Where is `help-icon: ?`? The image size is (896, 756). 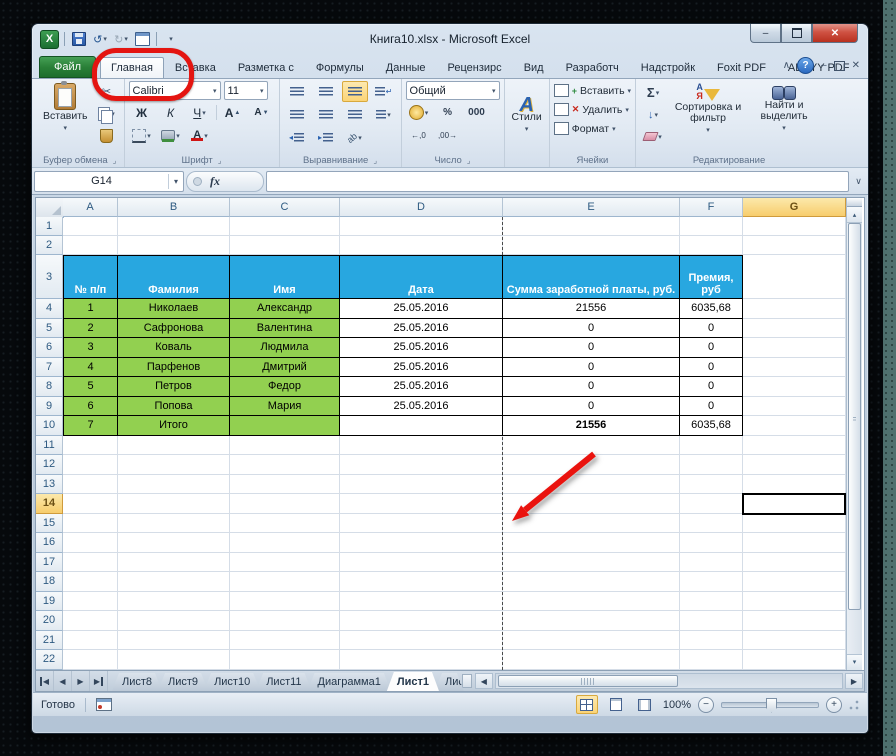 help-icon: ? is located at coordinates (806, 65).